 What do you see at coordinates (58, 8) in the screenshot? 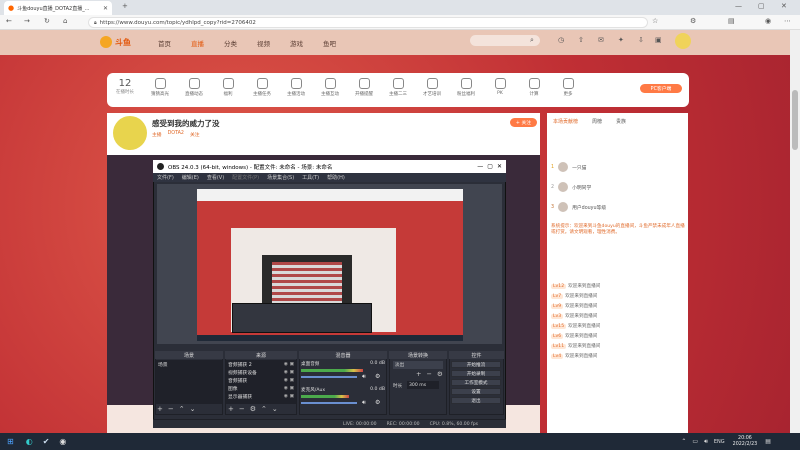
I see `browser-tab: ● 斗鱼douyu直播_DOTA2直播_... ✕` at bounding box center [58, 8].